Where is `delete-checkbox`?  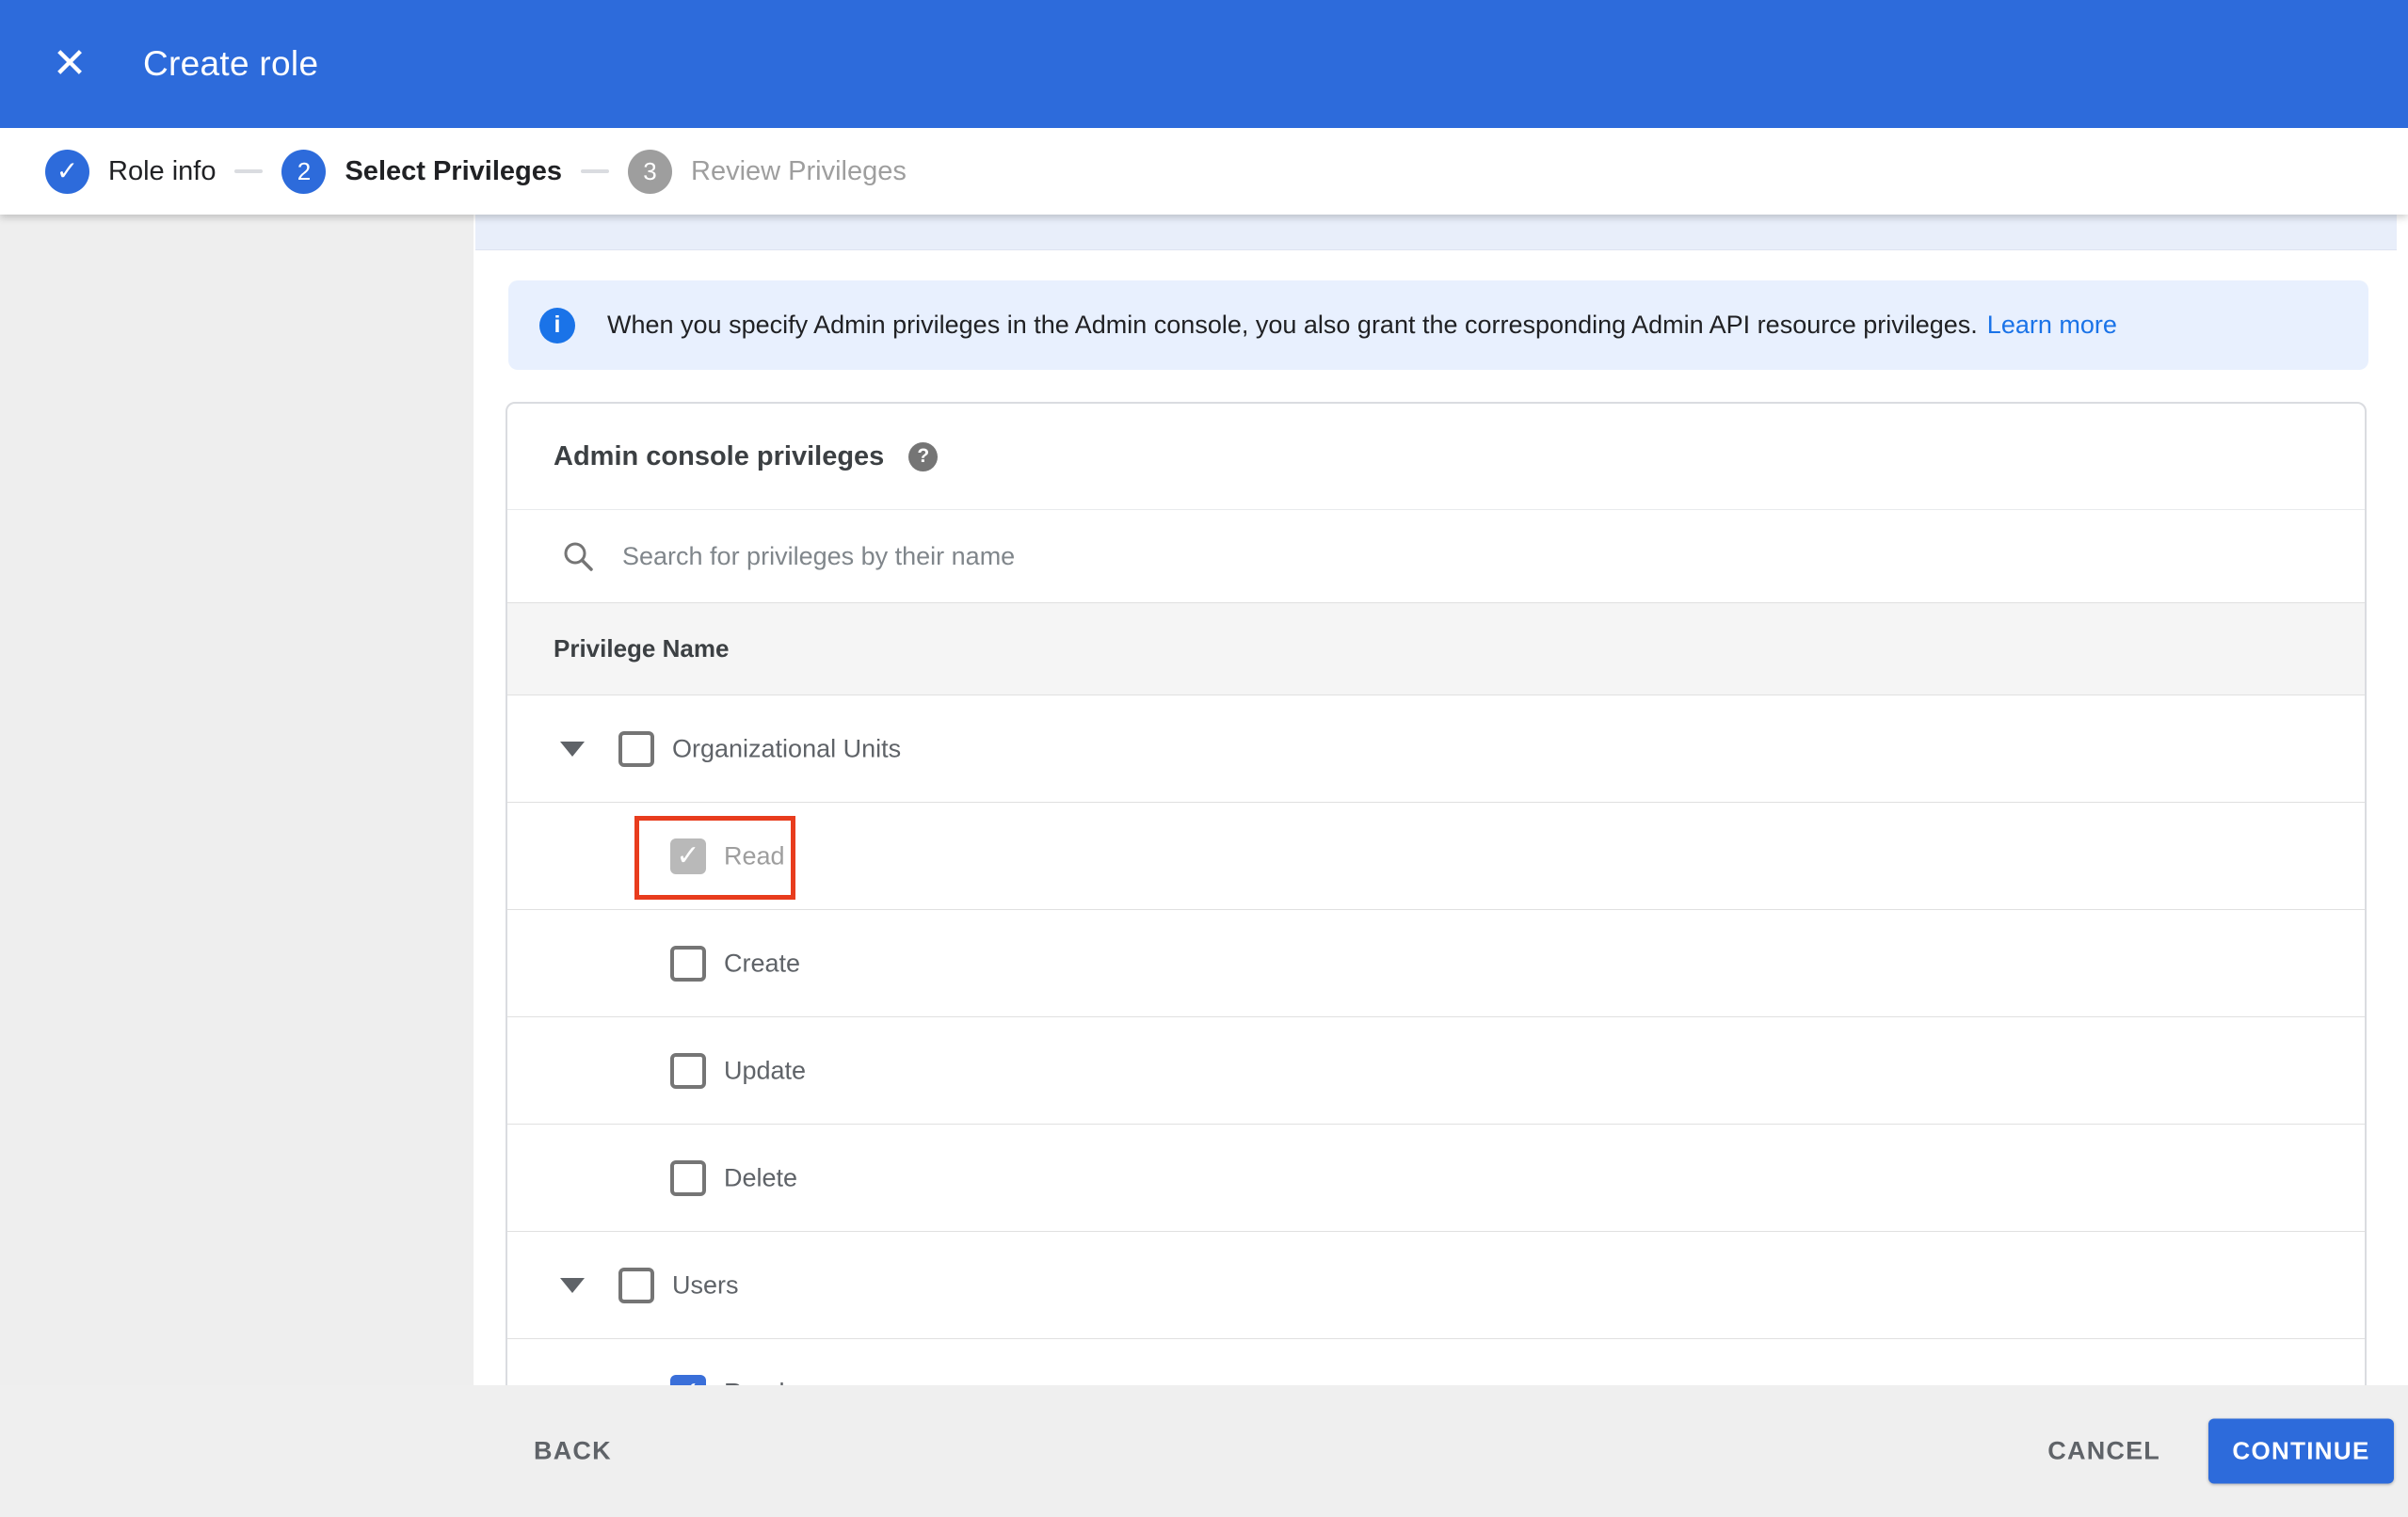
delete-checkbox is located at coordinates (688, 1177).